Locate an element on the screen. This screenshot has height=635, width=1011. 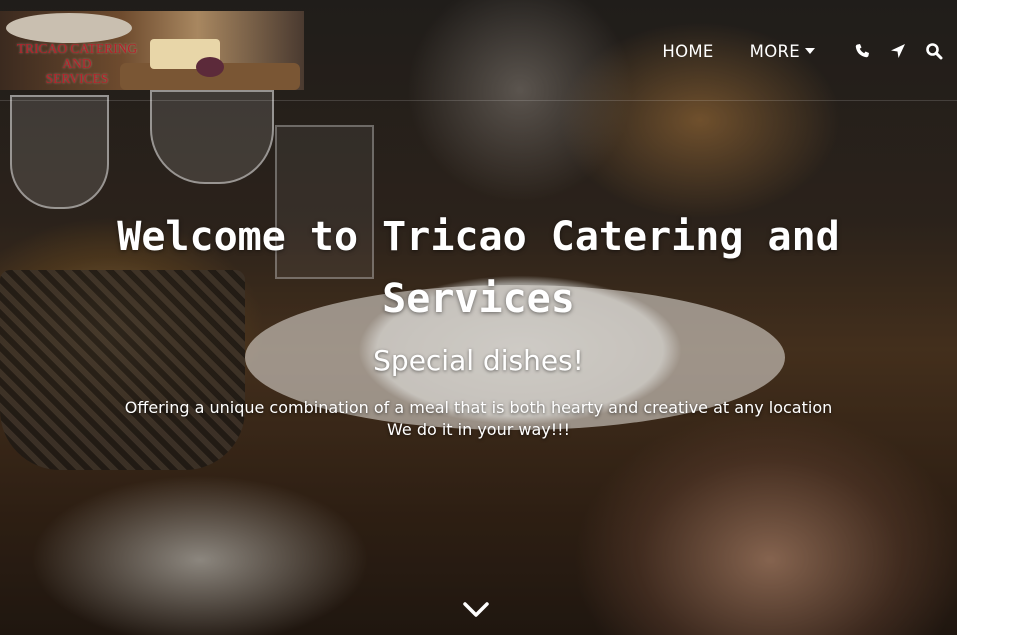
hero-subtitle: Special dishes! is located at coordinates (478, 360).